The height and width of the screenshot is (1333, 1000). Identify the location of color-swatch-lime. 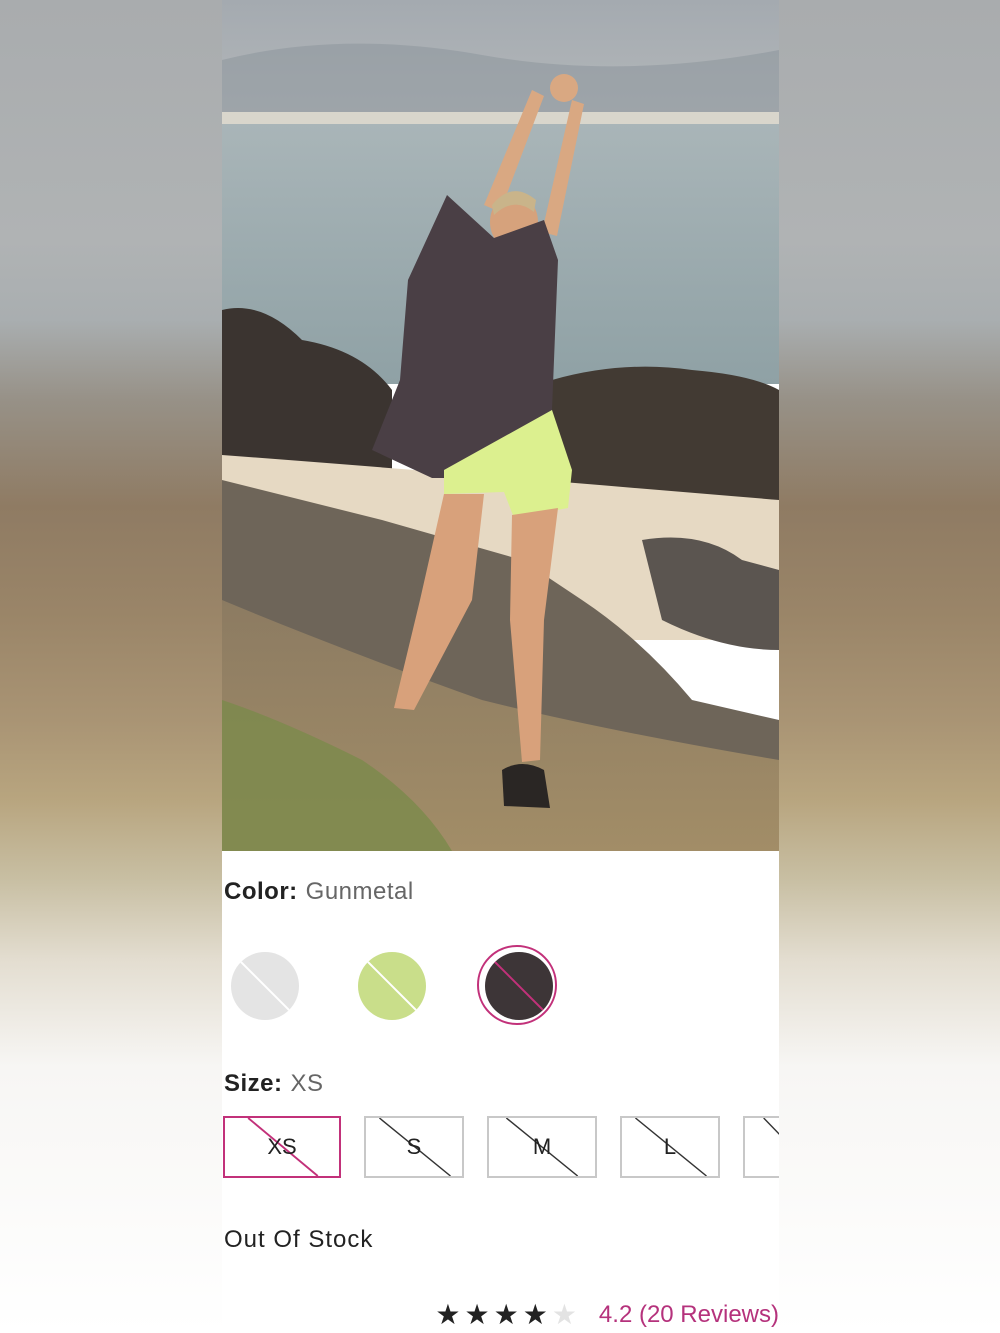
(392, 986).